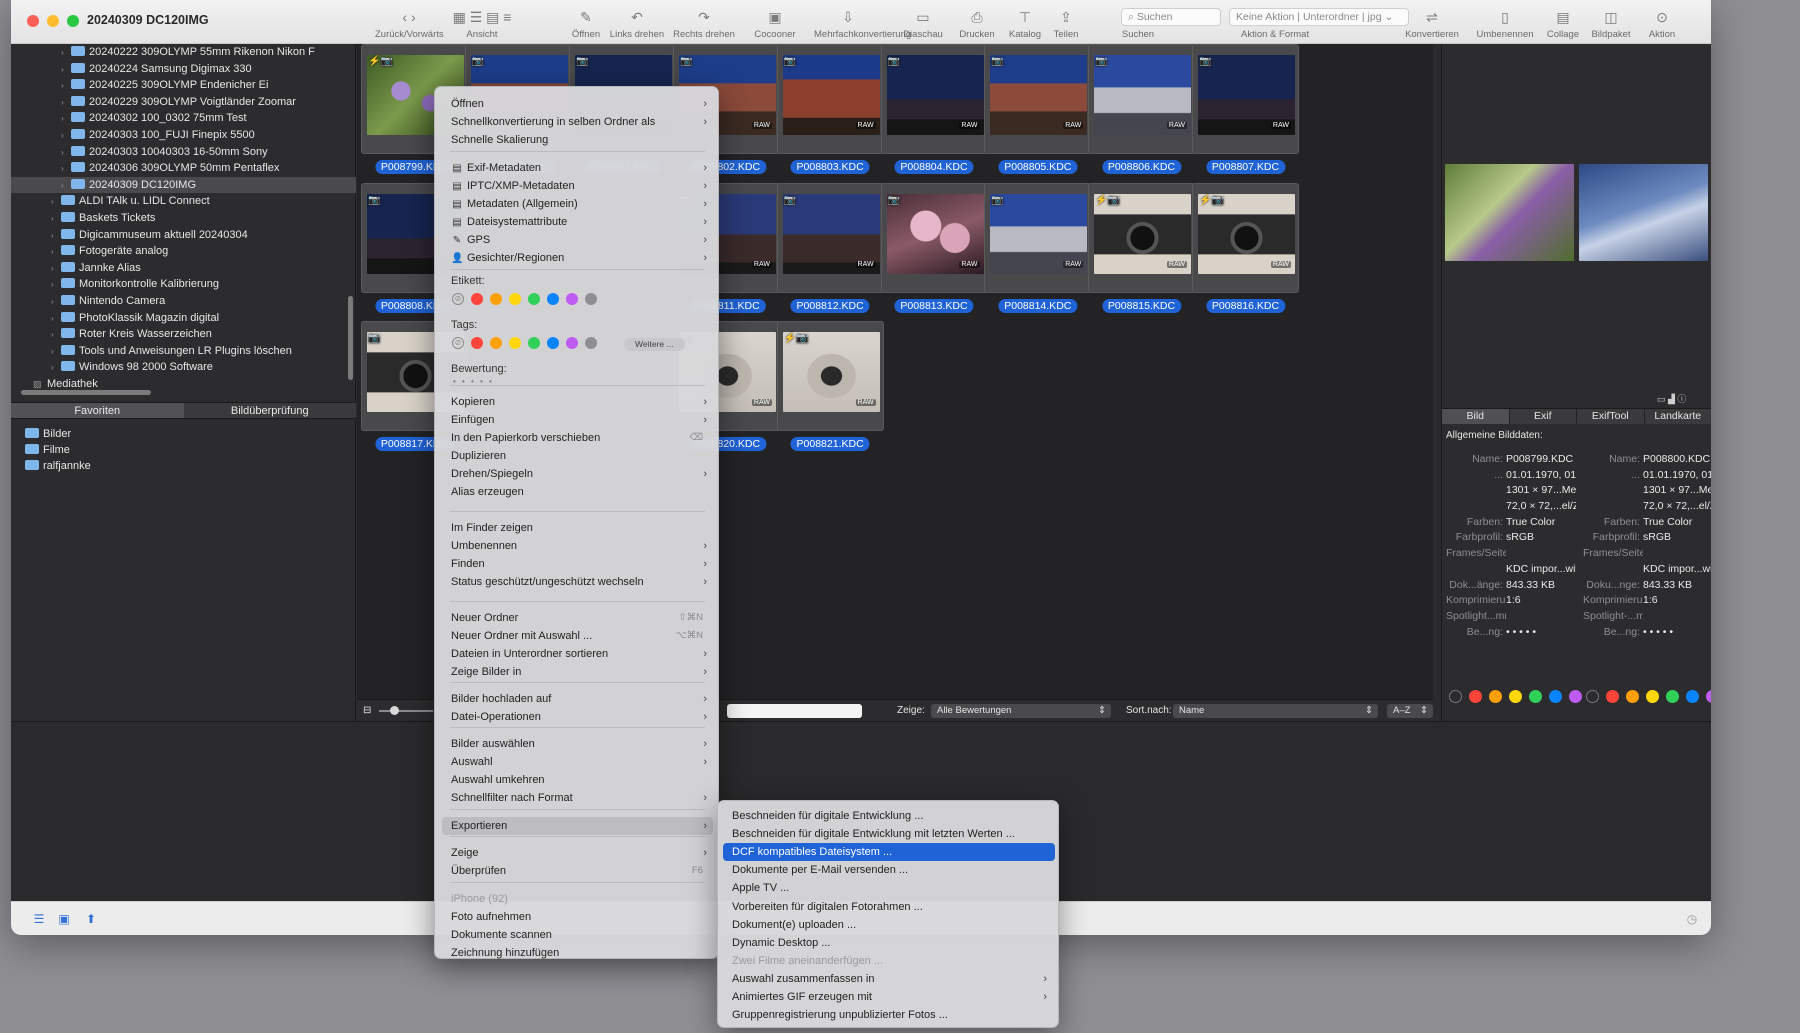 The height and width of the screenshot is (1033, 1800). What do you see at coordinates (577, 744) in the screenshot?
I see `menu-item-bilder-auswählen: Bilder auswählen ›` at bounding box center [577, 744].